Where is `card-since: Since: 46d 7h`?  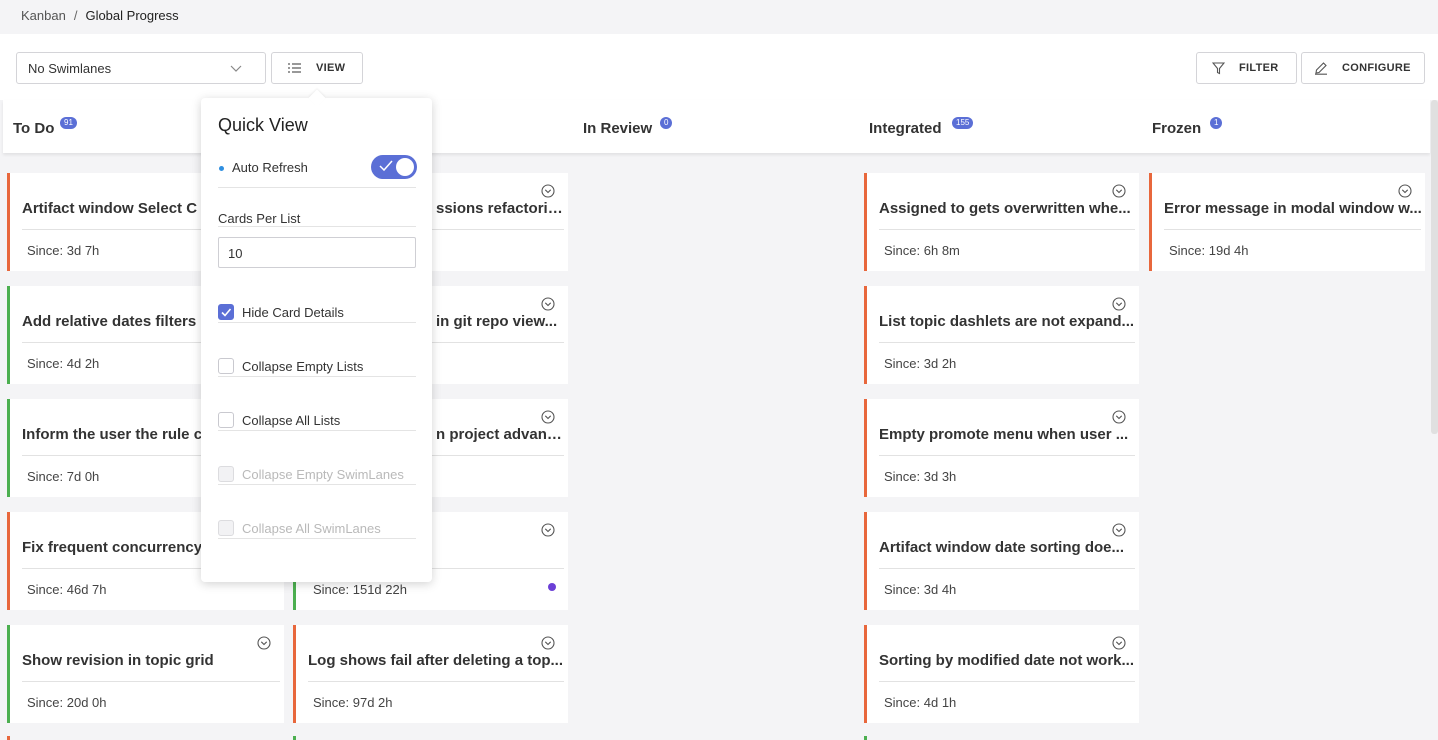 card-since: Since: 46d 7h is located at coordinates (67, 589).